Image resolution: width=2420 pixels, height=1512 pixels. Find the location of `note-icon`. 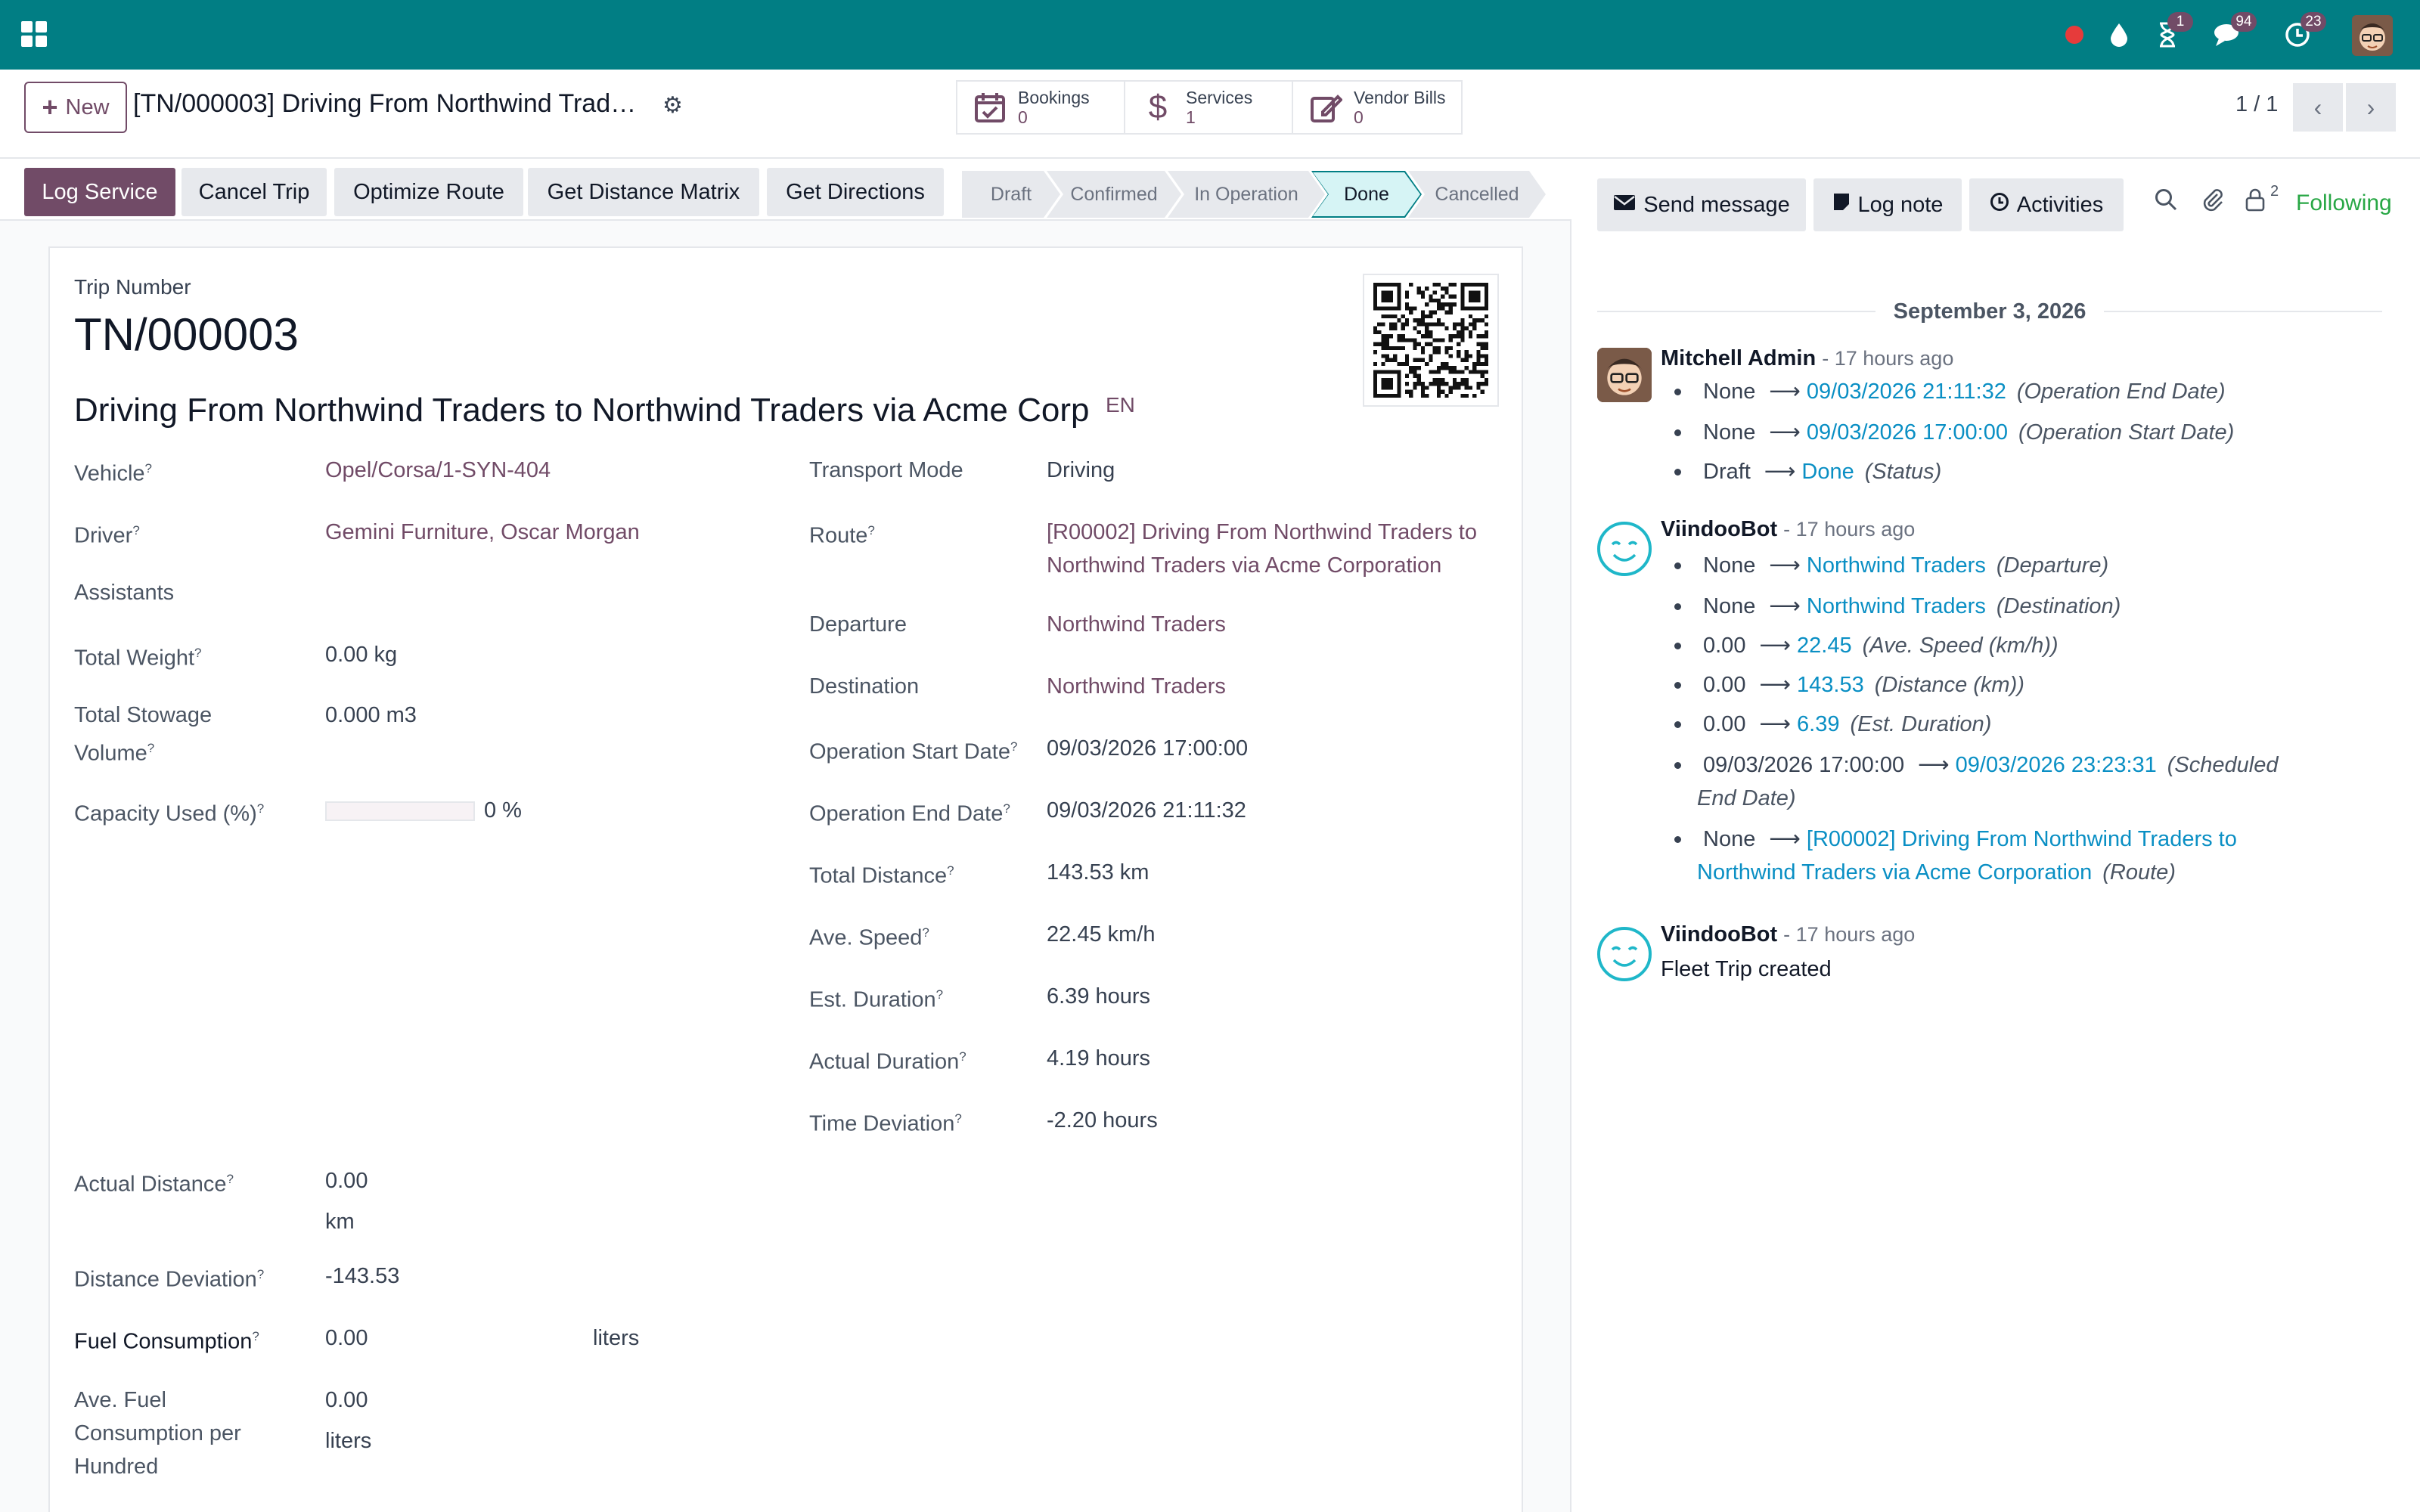

note-icon is located at coordinates (1841, 205).